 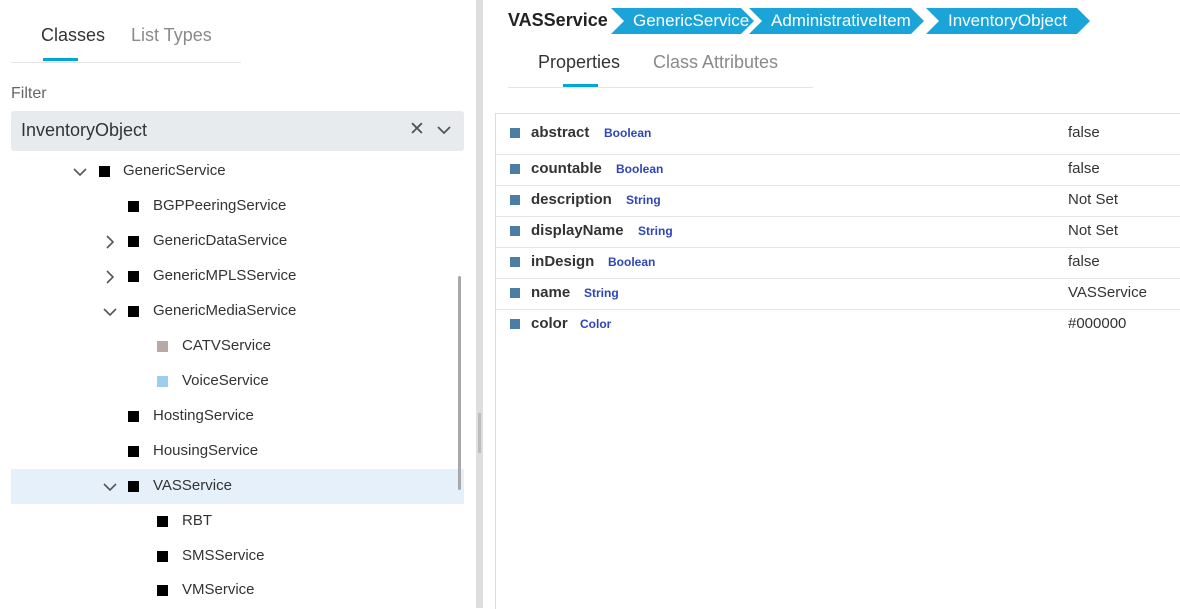 What do you see at coordinates (417, 129) in the screenshot?
I see `clear-icon: ✕` at bounding box center [417, 129].